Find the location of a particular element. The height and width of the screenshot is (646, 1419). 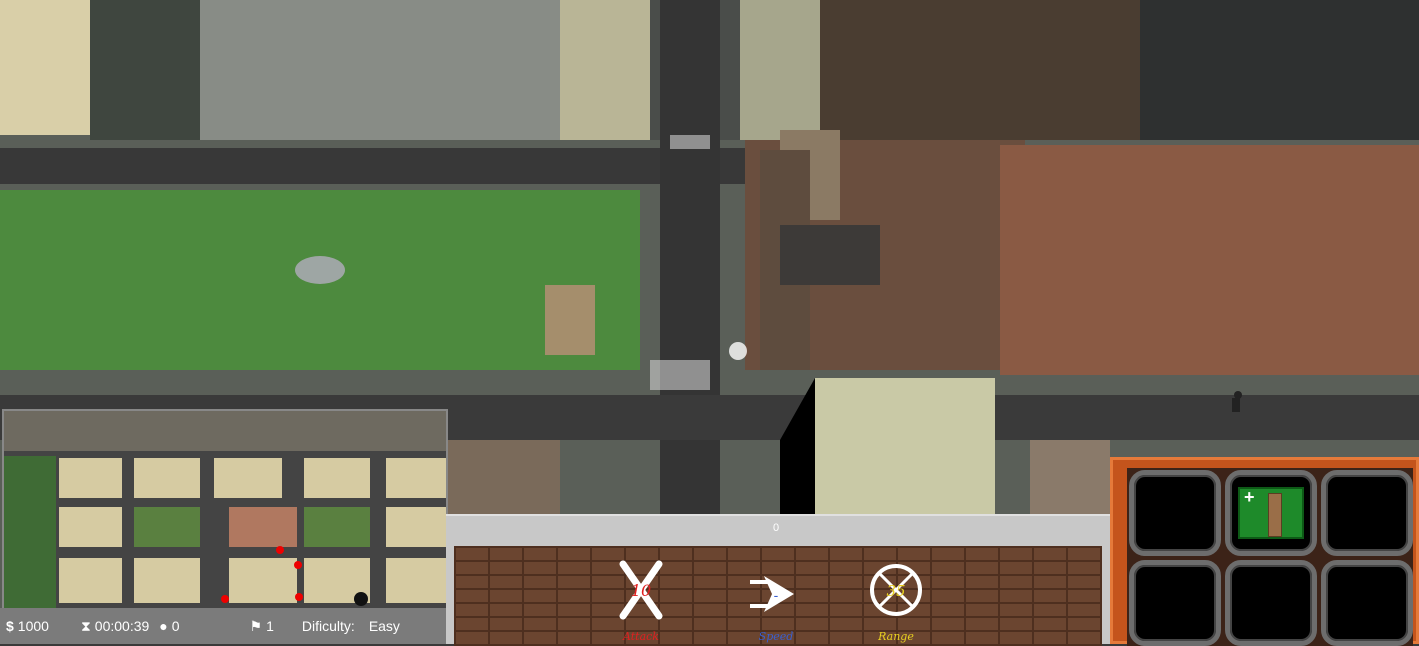

runner-icon: ⚑ is located at coordinates (256, 625).